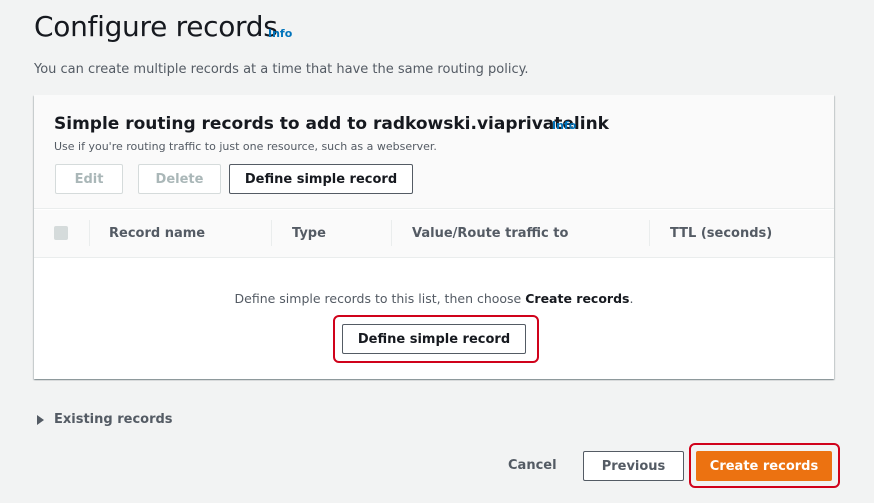  Describe the element at coordinates (764, 466) in the screenshot. I see `create-records-button: Create records` at that location.